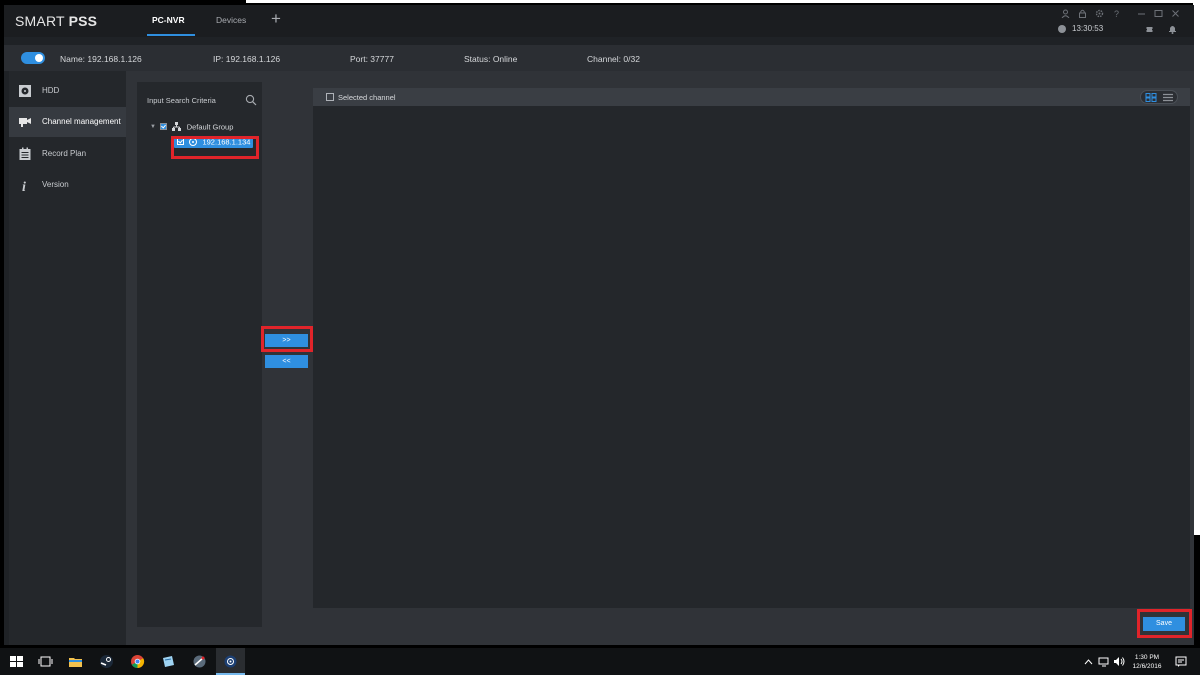 The height and width of the screenshot is (675, 1200). What do you see at coordinates (1062, 29) in the screenshot?
I see `clock-icon` at bounding box center [1062, 29].